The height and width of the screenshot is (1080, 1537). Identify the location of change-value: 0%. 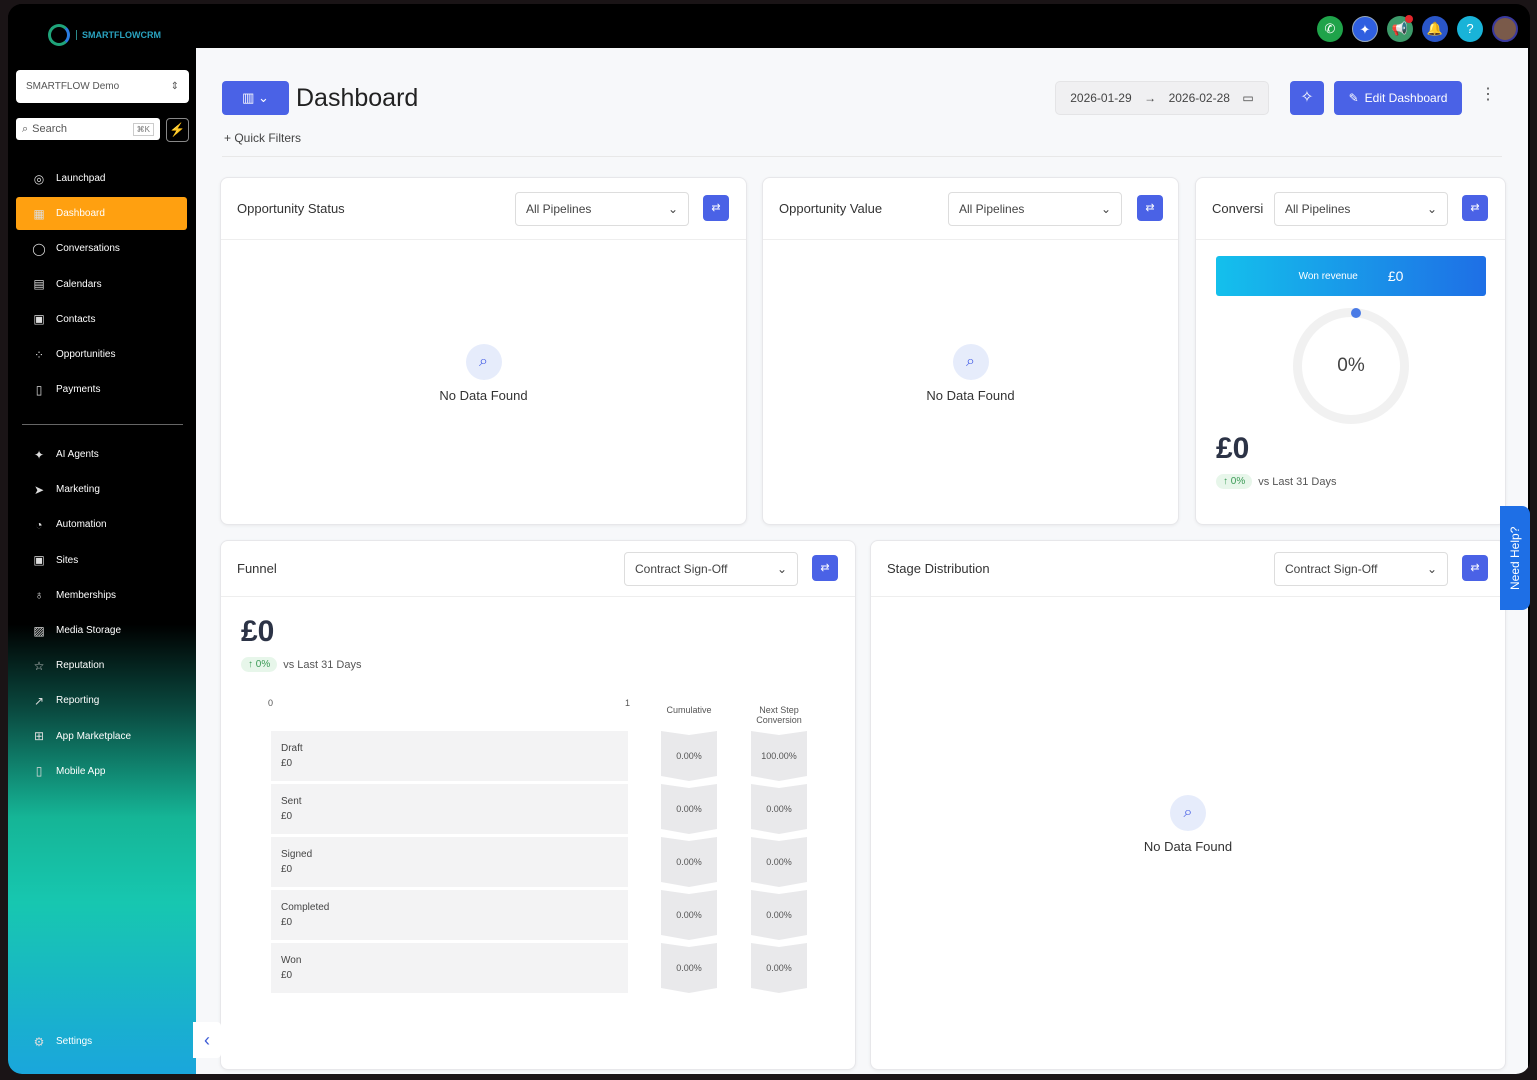
(263, 664).